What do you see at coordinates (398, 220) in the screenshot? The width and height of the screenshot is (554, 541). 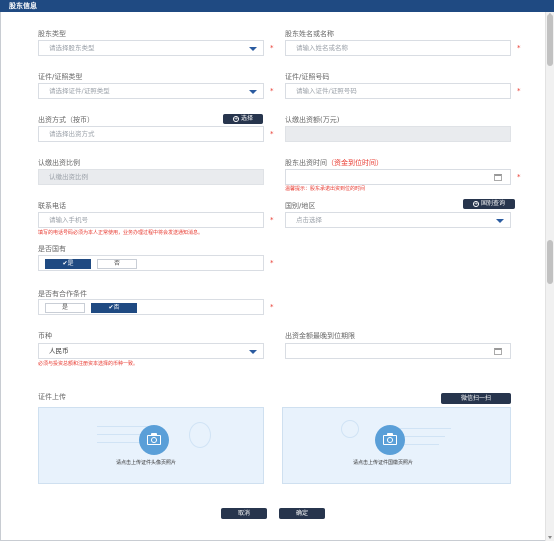 I see `region-select: 点击选择` at bounding box center [398, 220].